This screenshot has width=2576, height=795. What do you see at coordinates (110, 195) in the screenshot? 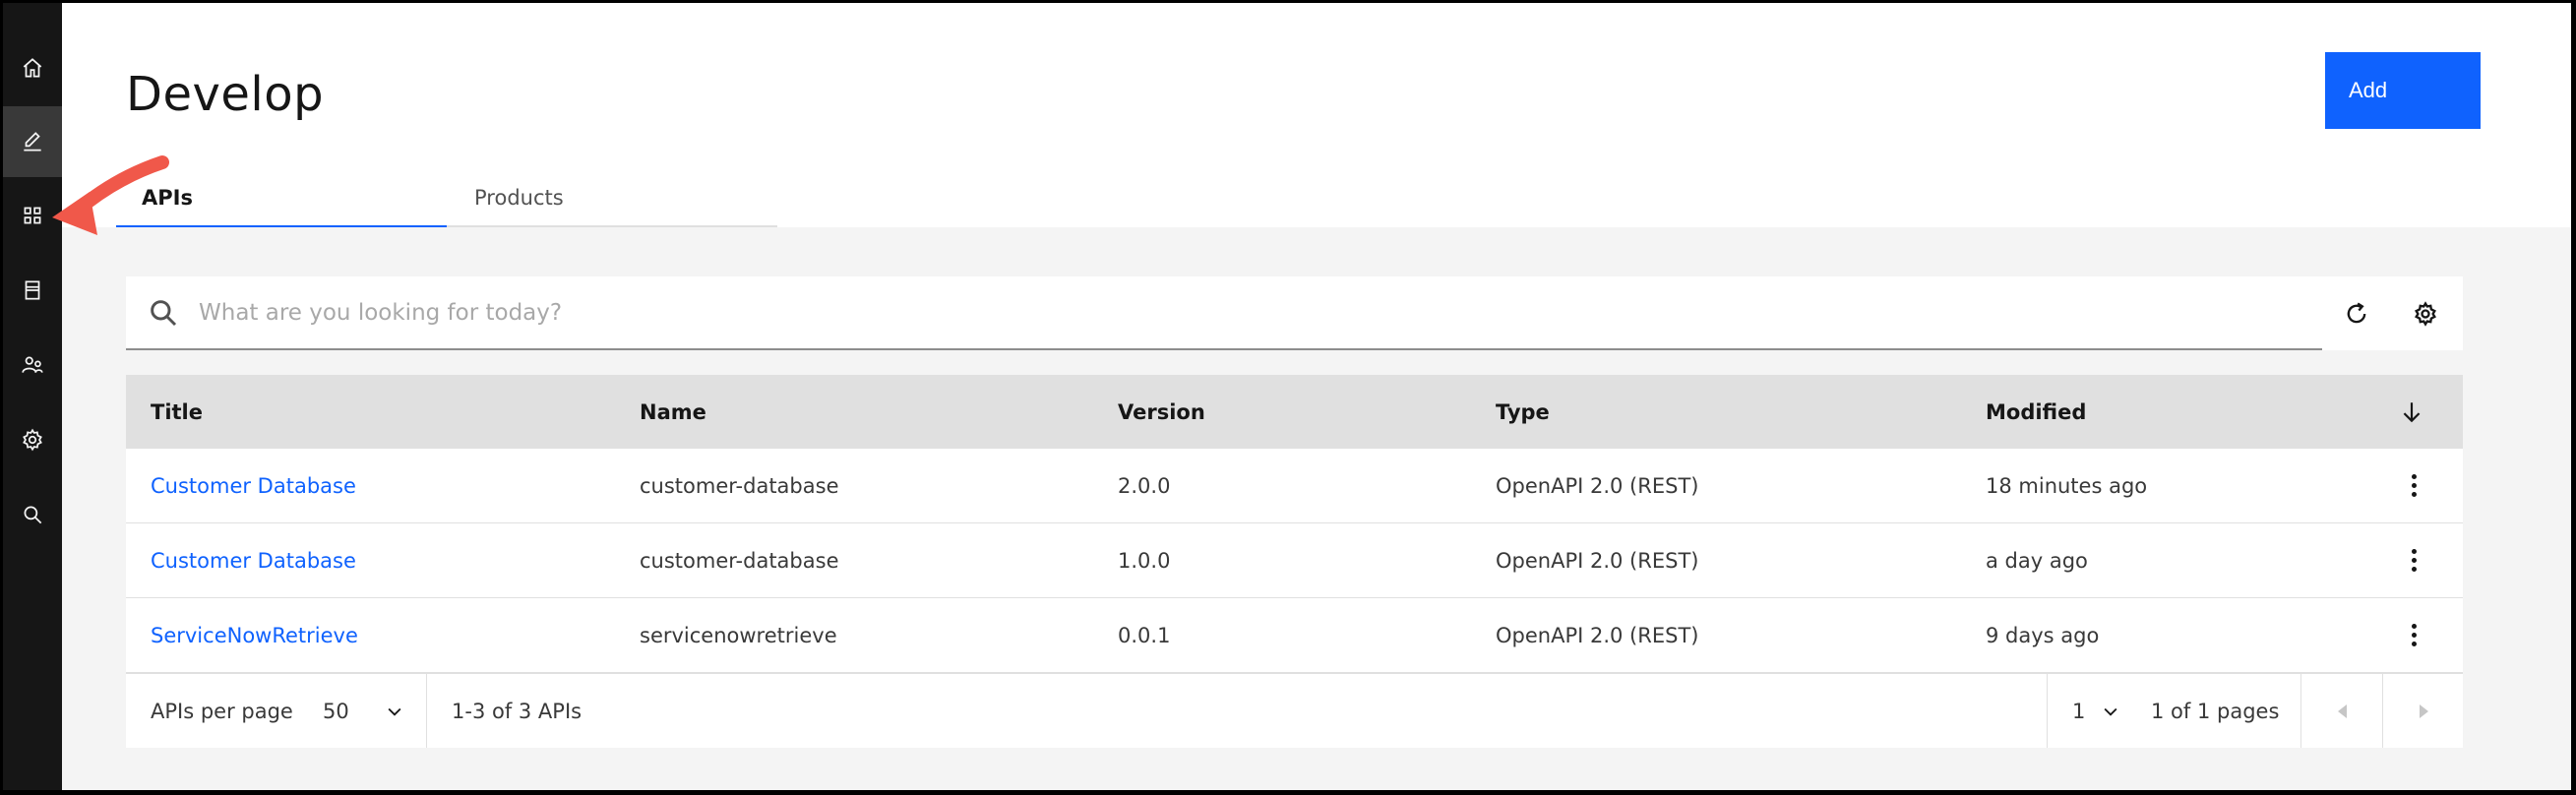
I see `annotation-arrow-icon` at bounding box center [110, 195].